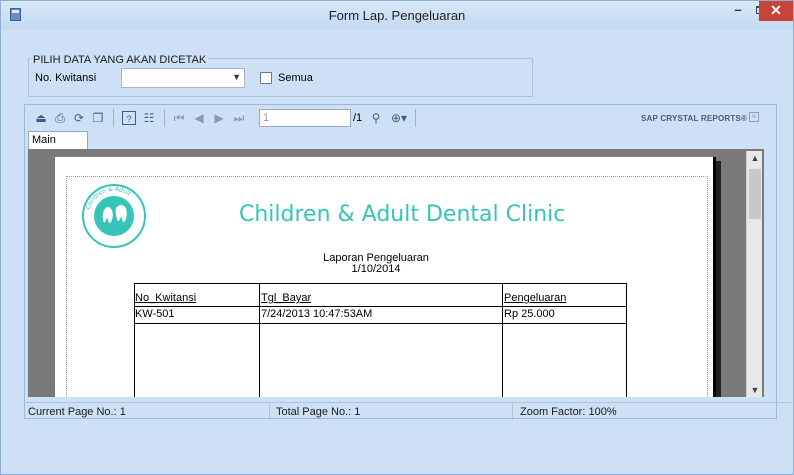 The height and width of the screenshot is (475, 794). What do you see at coordinates (58, 147) in the screenshot?
I see `tab-main-report: Main Report` at bounding box center [58, 147].